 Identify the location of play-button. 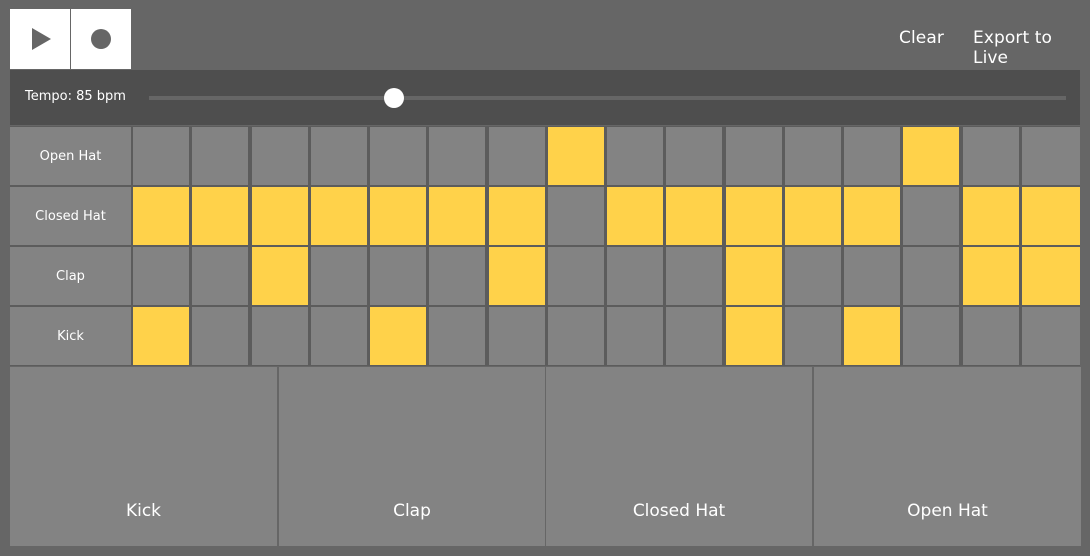
(40, 39).